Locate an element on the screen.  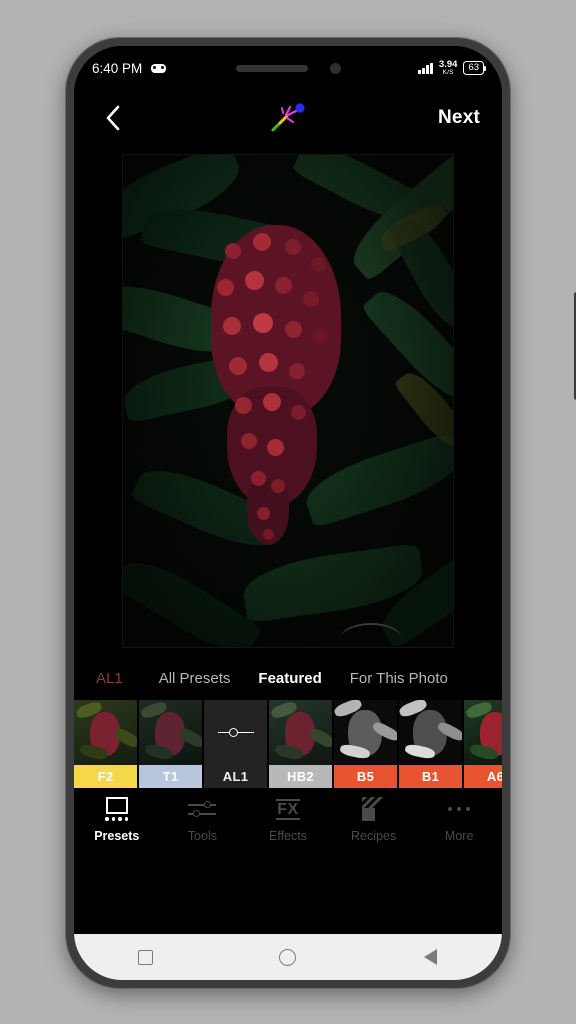
preset-tile-a6: A6 is located at coordinates (483, 744).